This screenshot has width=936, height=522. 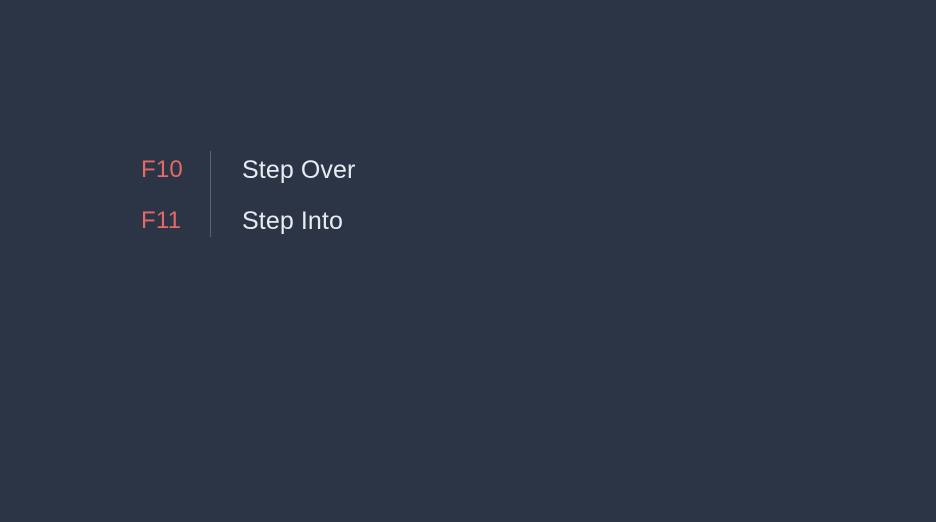 What do you see at coordinates (299, 170) in the screenshot?
I see `shortcut-action-step-over: Step Over` at bounding box center [299, 170].